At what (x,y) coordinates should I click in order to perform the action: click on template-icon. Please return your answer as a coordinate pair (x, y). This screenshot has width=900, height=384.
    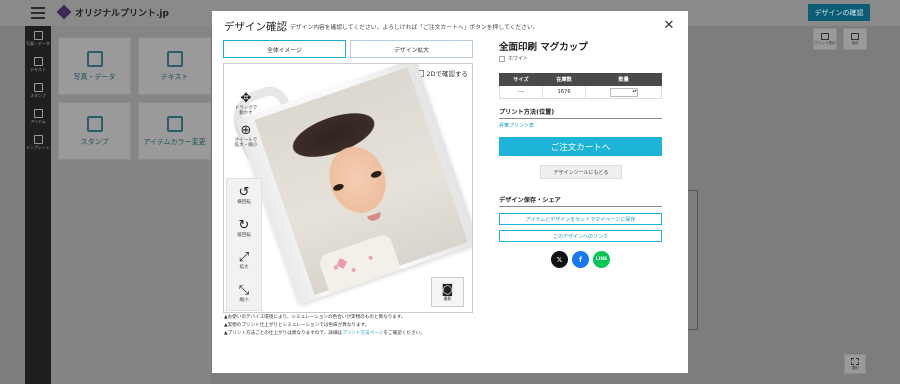
    Looking at the image, I should click on (38, 139).